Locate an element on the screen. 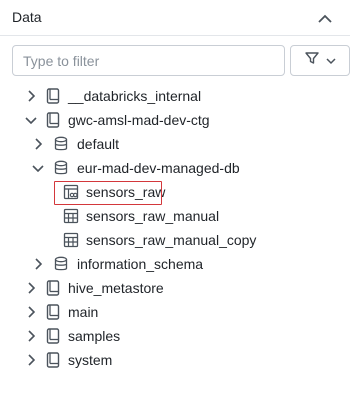 The image size is (350, 400). tree-item-default: default is located at coordinates (175, 144).